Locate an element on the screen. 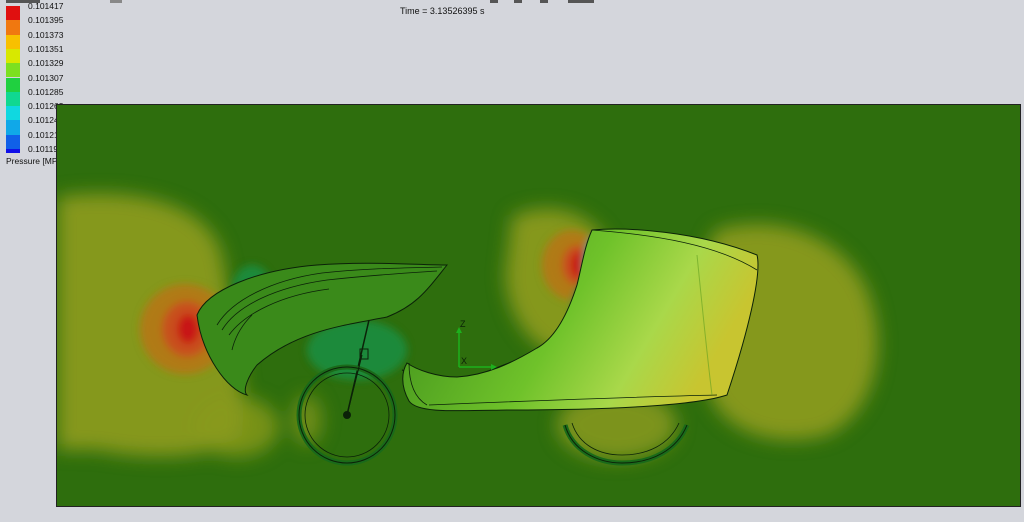 The height and width of the screenshot is (522, 1024). legend-value-label: 0.101307 is located at coordinates (46, 77).